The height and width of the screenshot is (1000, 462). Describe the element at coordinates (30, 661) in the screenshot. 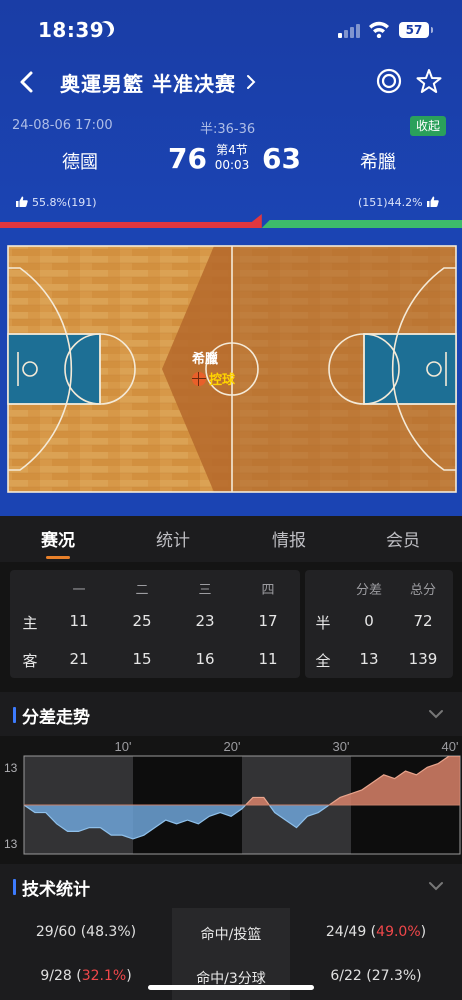

I see `row-label-away: 客` at that location.